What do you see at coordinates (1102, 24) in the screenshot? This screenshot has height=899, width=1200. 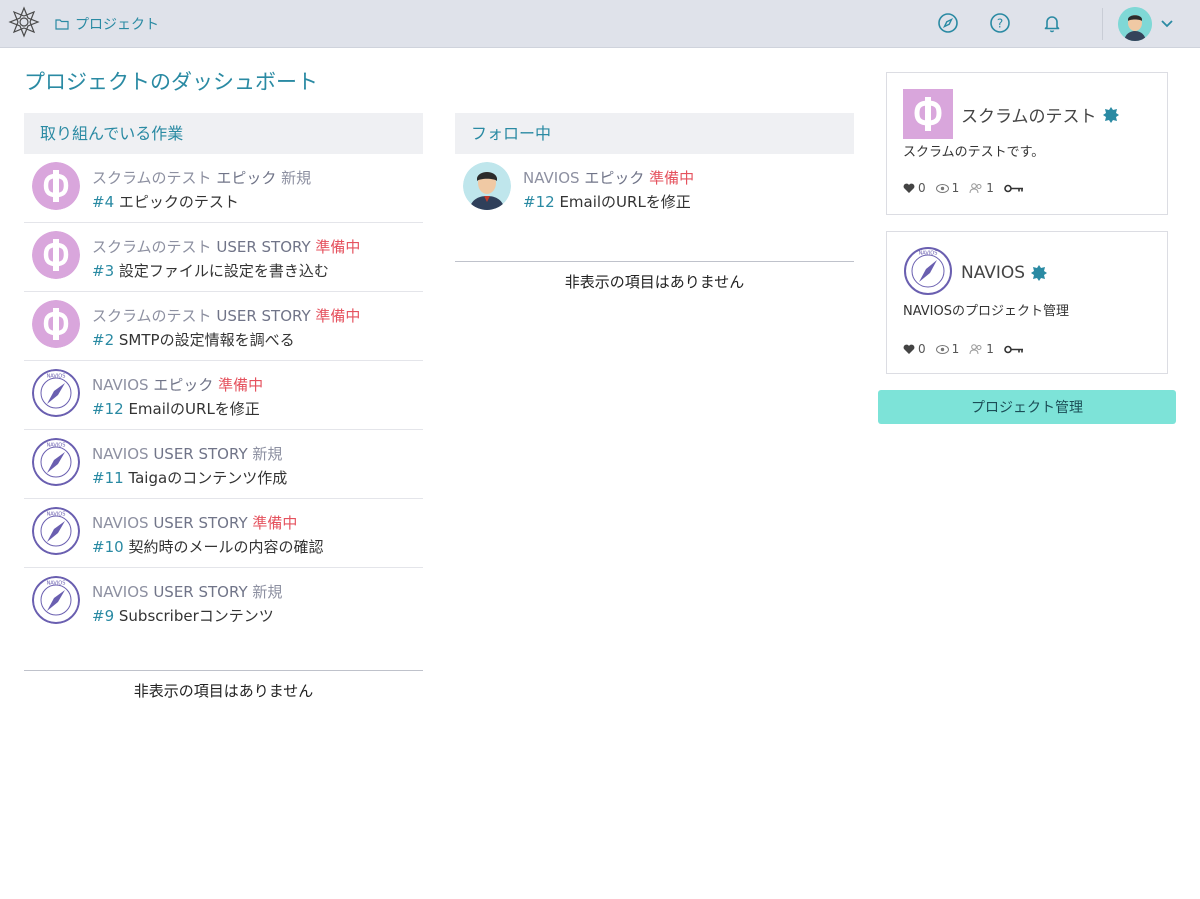 I see `header-divider` at bounding box center [1102, 24].